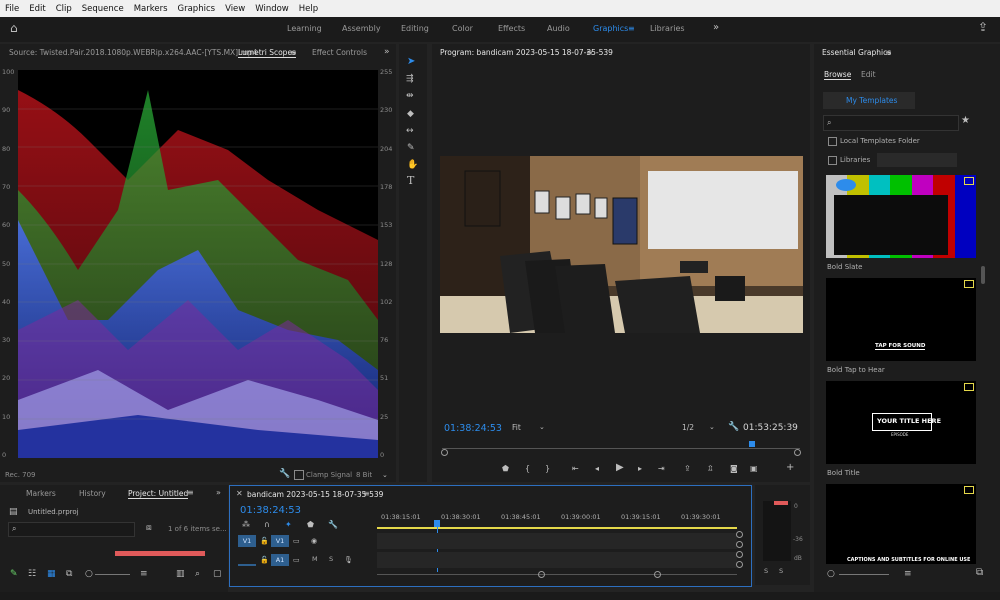 This screenshot has width=1000, height=600. What do you see at coordinates (547, 469) in the screenshot?
I see `mark-out-icon: }` at bounding box center [547, 469].